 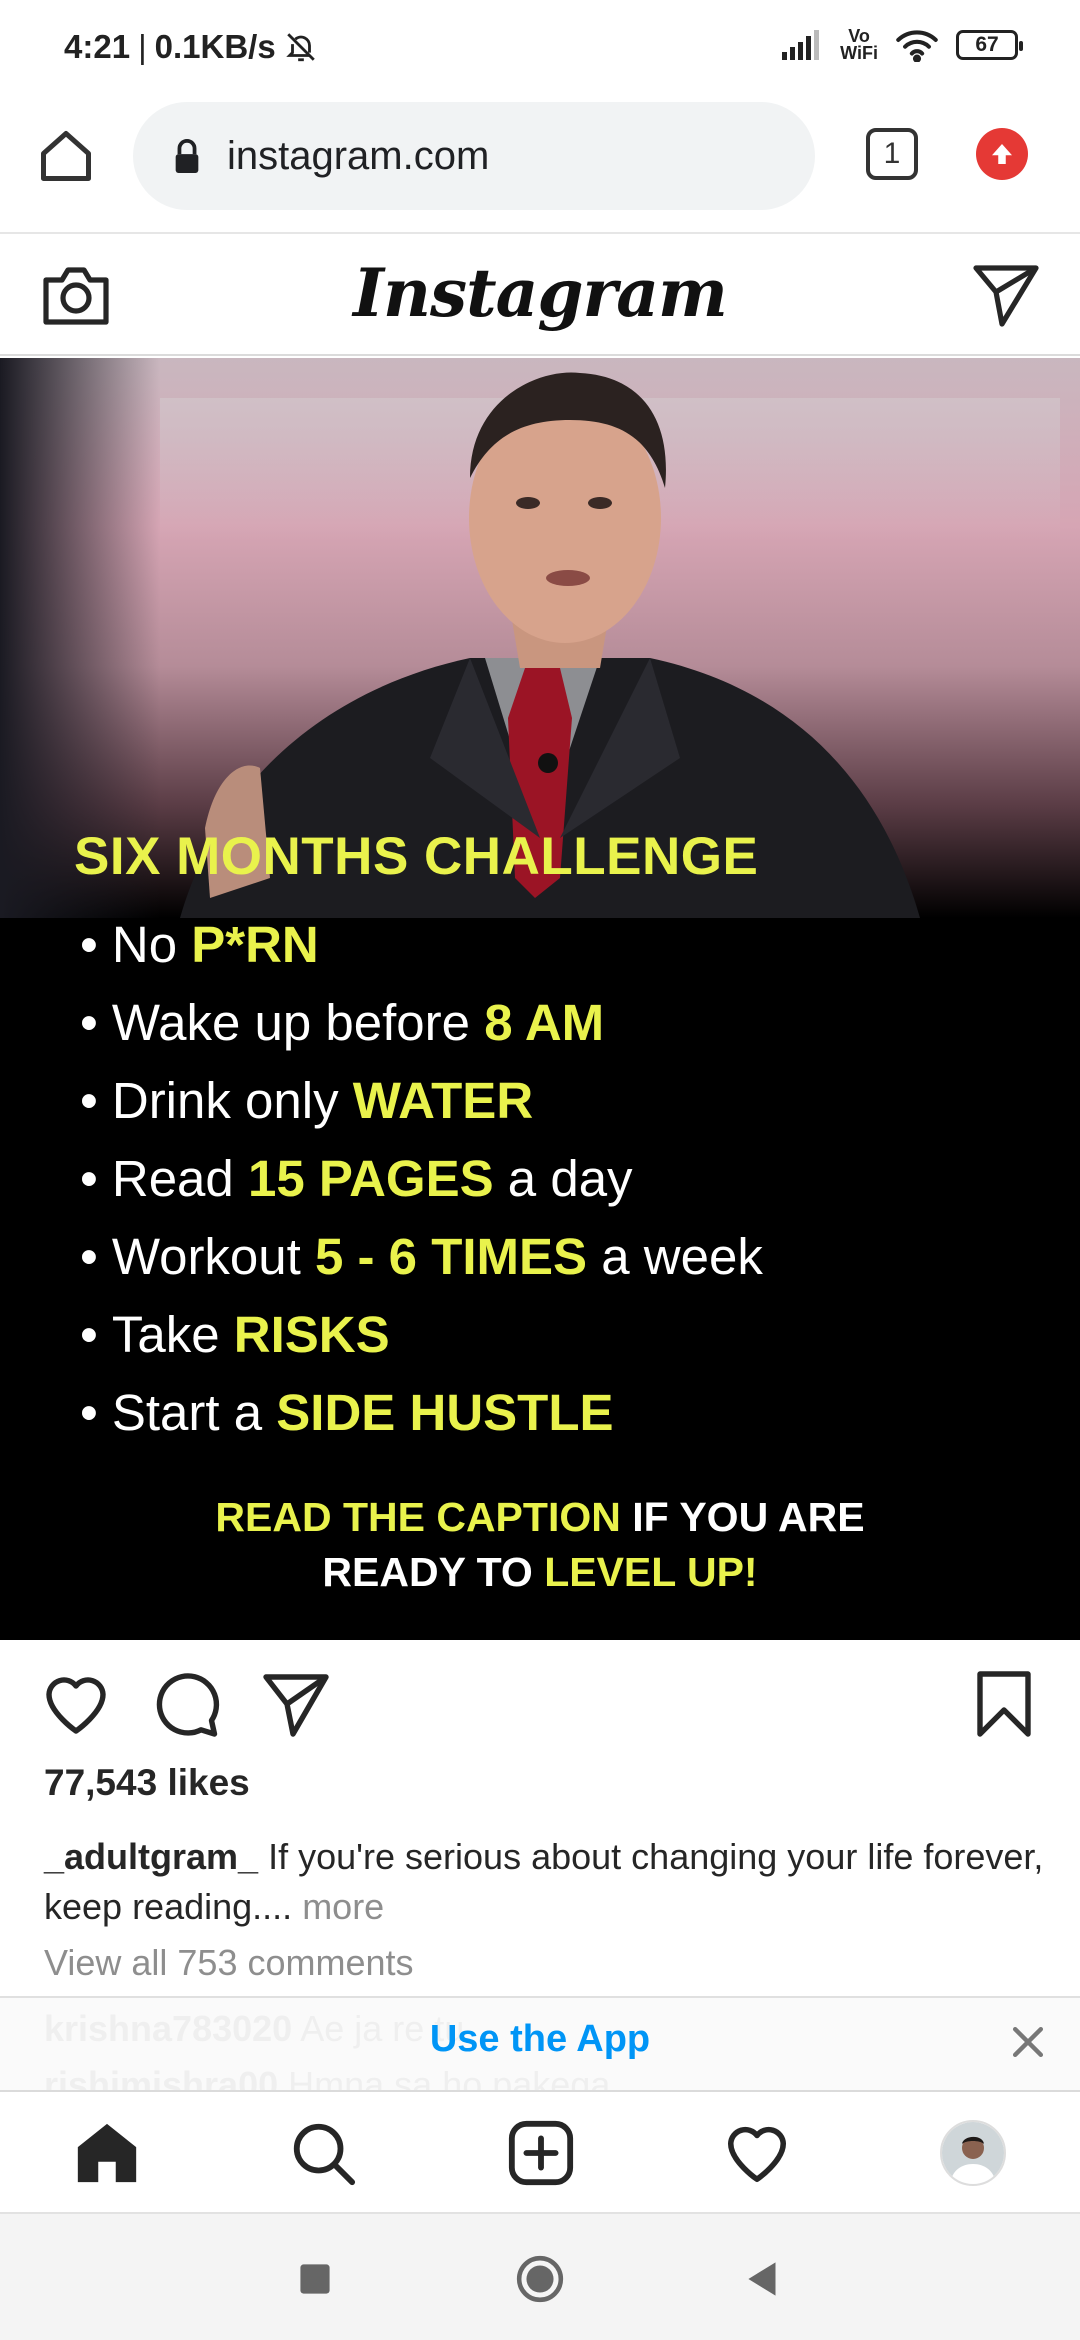 I want to click on back-icon, so click(x=763, y=2279).